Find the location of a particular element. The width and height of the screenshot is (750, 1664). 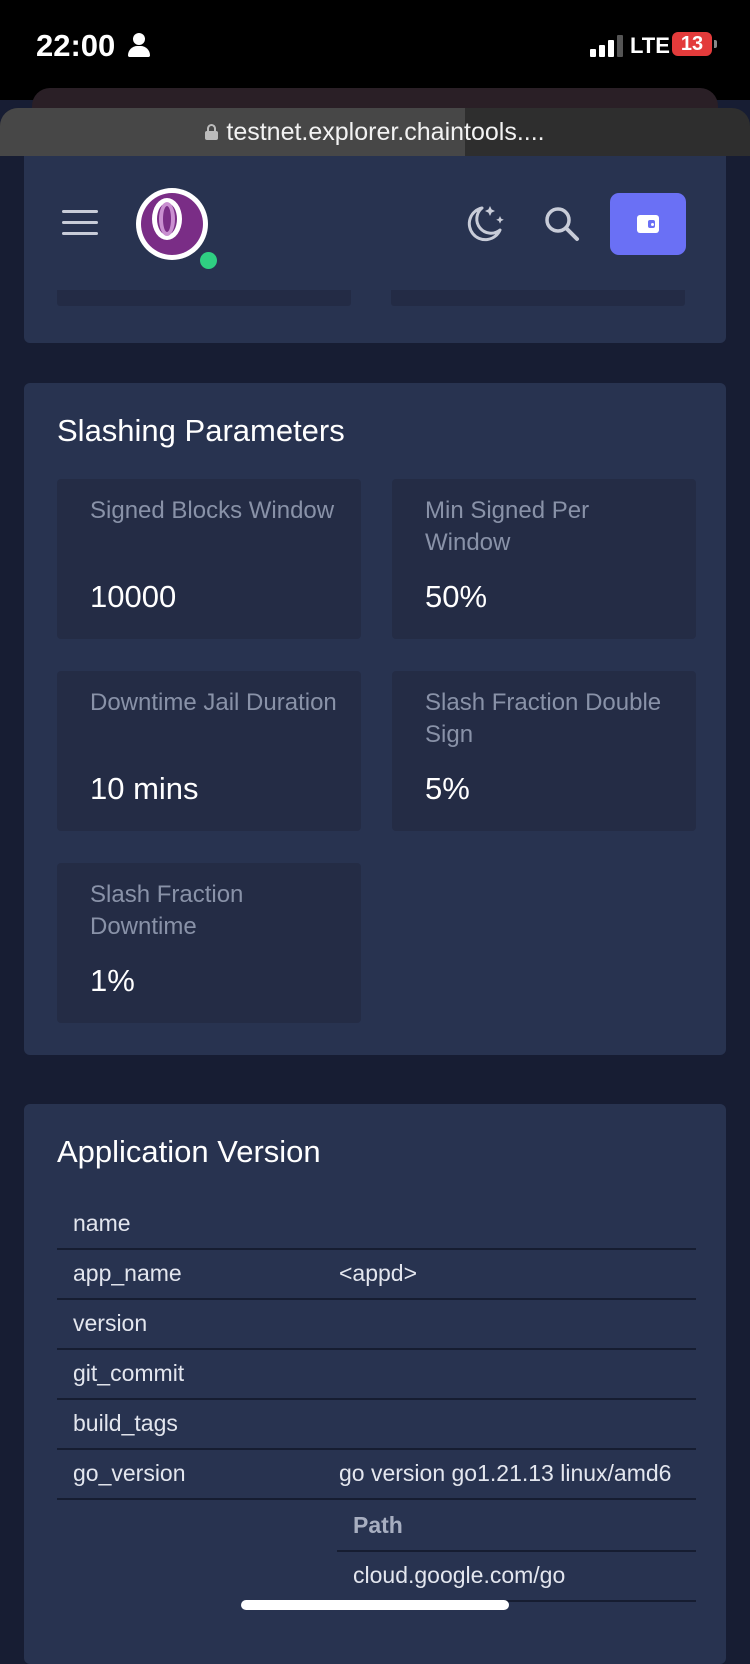

table-row: name is located at coordinates (376, 1225).